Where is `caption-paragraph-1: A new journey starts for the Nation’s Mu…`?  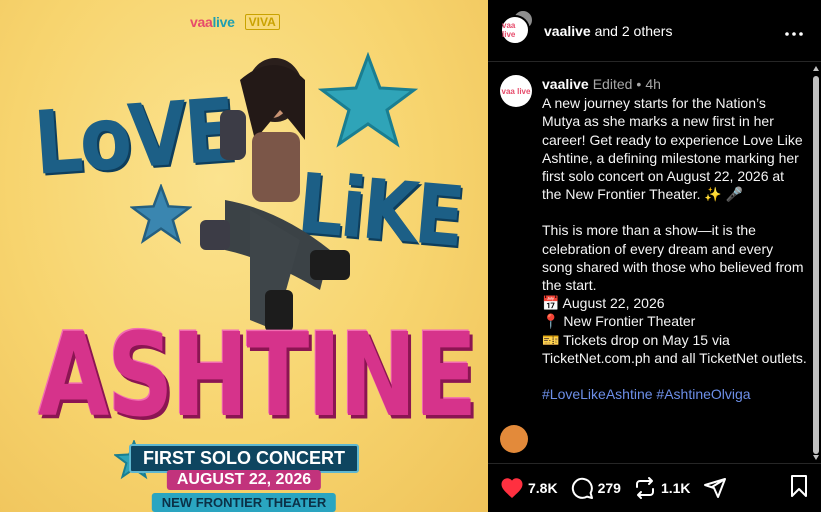
caption-paragraph-1: A new journey starts for the Nation’s Mu… is located at coordinates (672, 149).